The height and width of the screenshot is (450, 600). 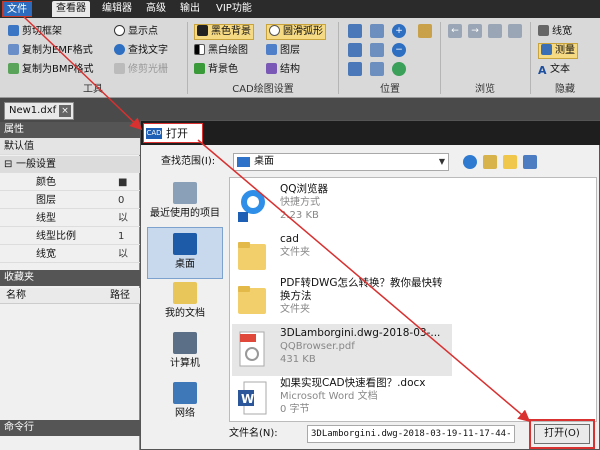 What do you see at coordinates (353, 383) in the screenshot?
I see `file-name: 如果实现CAD快速看图？.docx` at bounding box center [353, 383].